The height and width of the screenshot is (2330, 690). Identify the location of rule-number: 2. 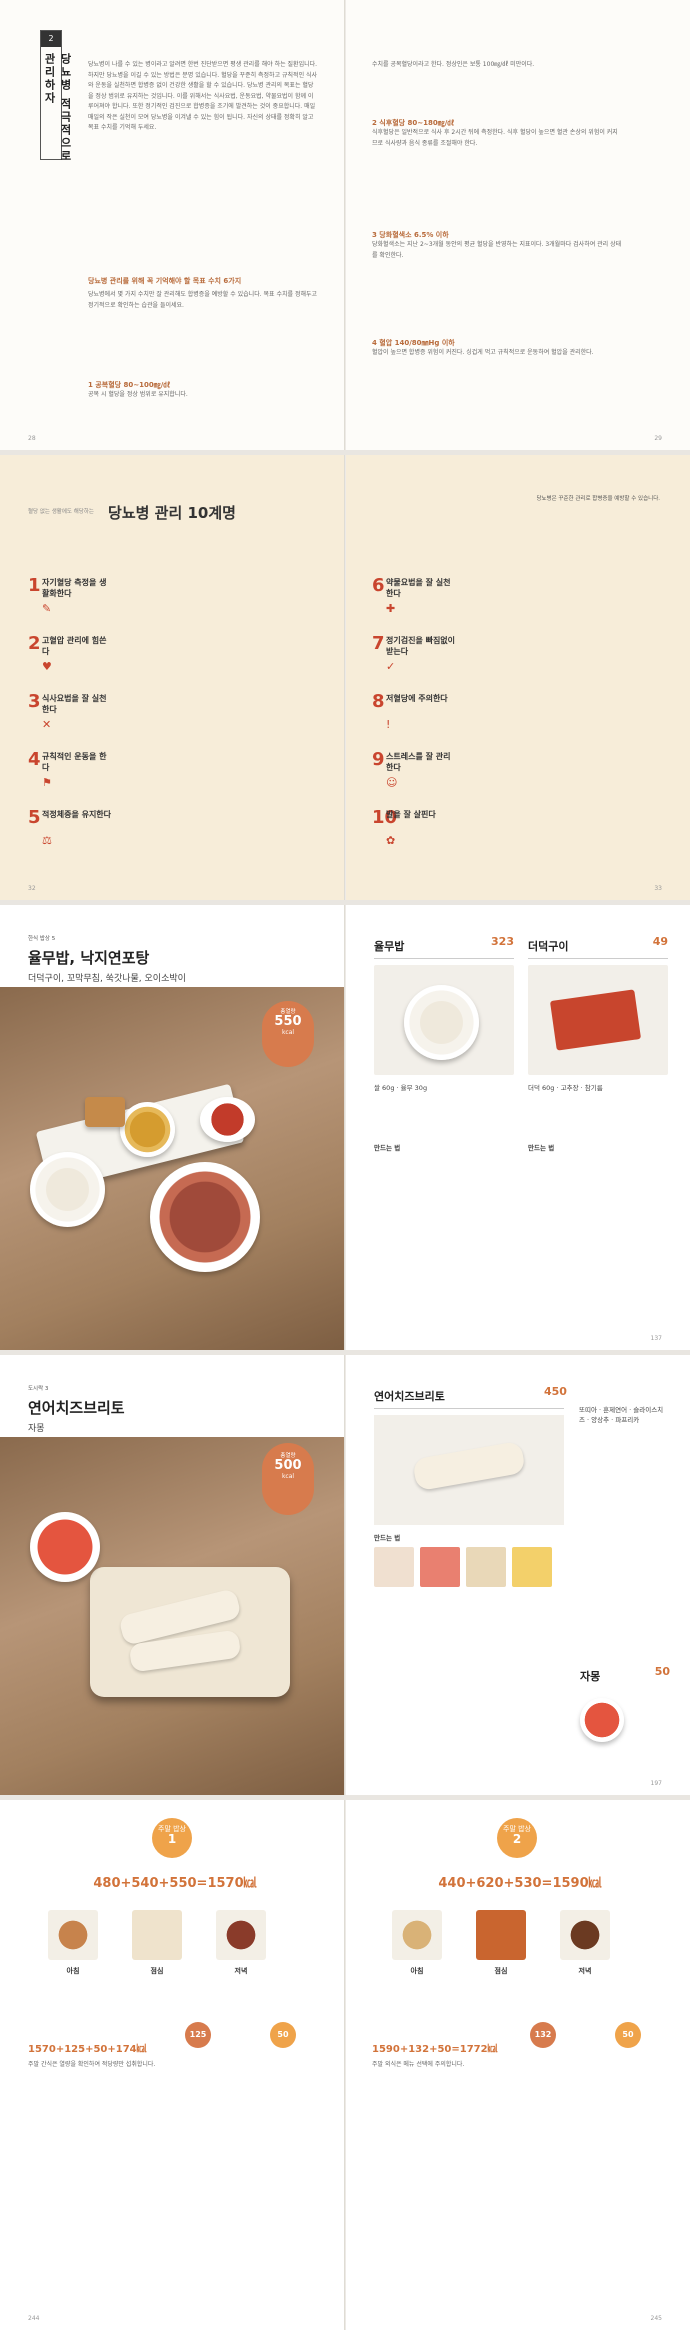
(34, 643).